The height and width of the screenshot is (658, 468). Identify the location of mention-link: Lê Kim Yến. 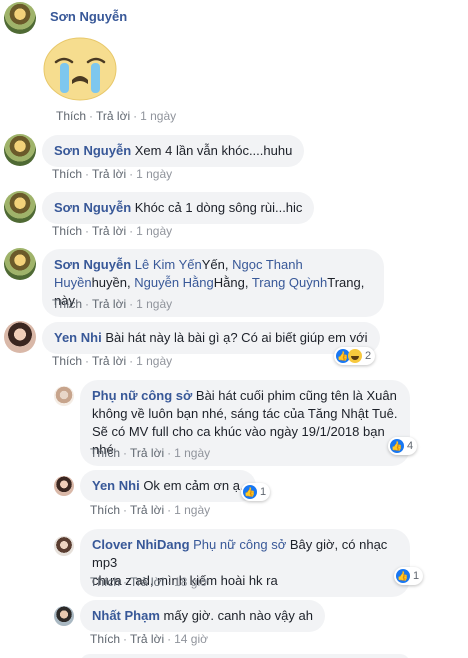
(168, 264).